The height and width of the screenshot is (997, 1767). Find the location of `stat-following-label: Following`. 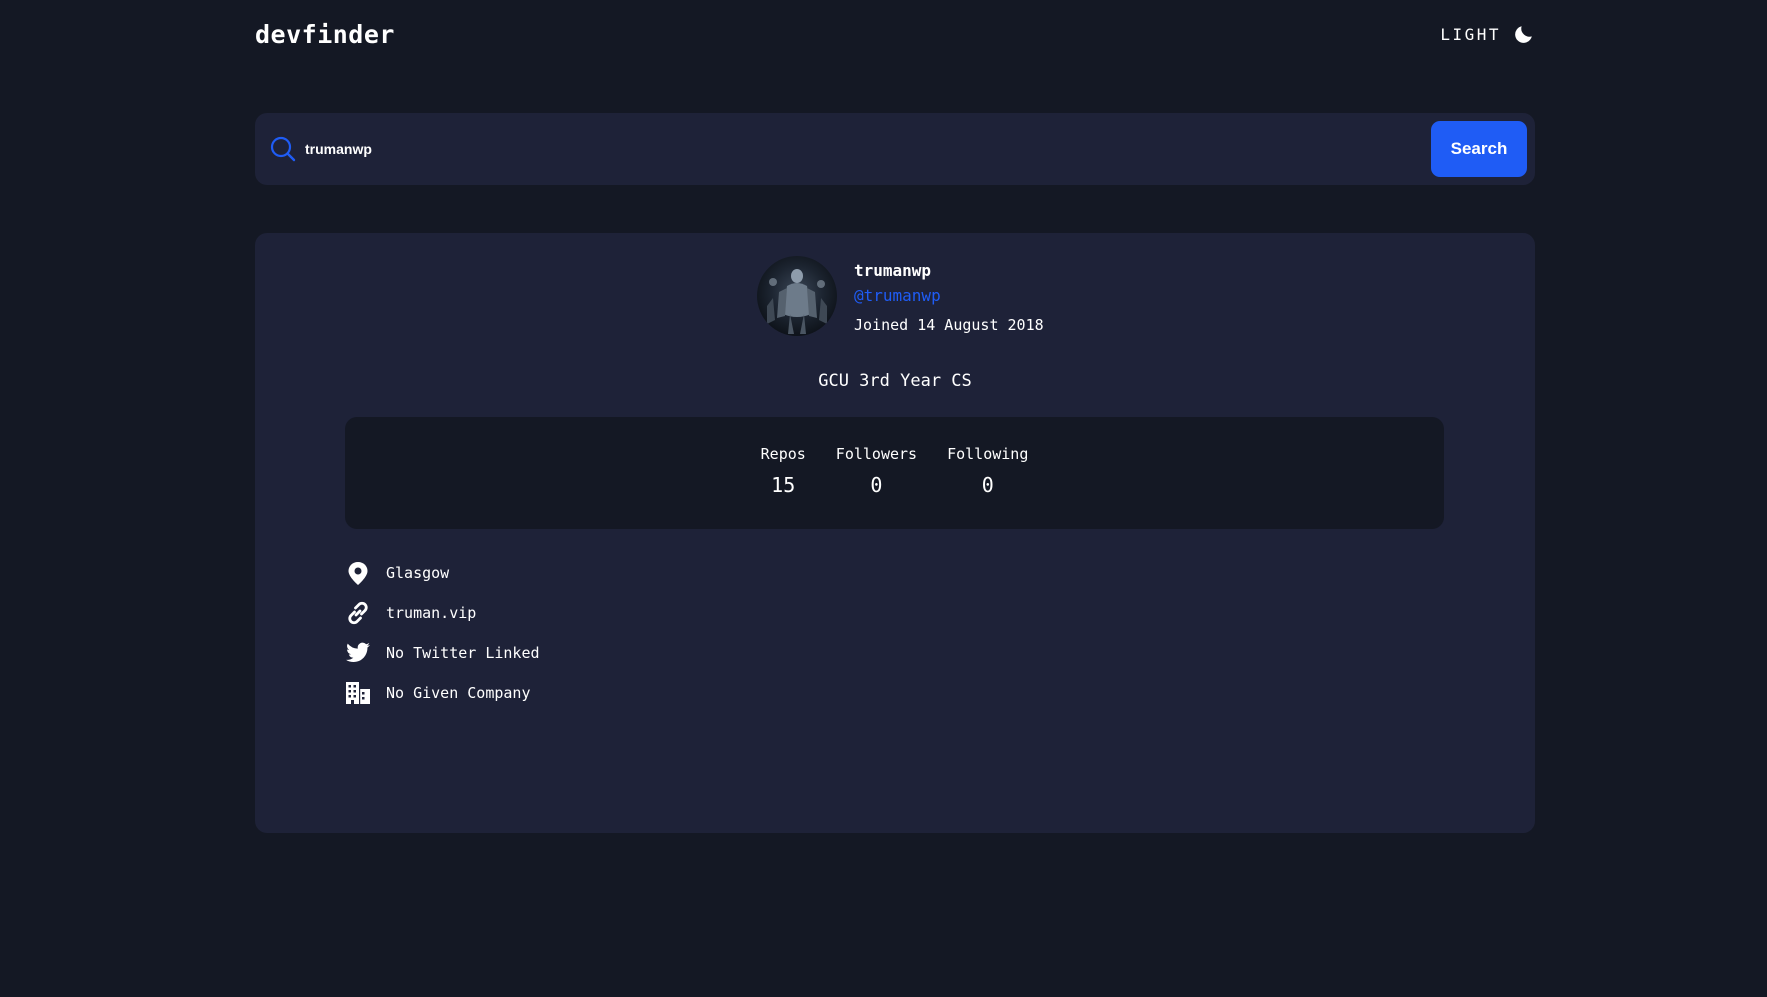

stat-following-label: Following is located at coordinates (988, 454).